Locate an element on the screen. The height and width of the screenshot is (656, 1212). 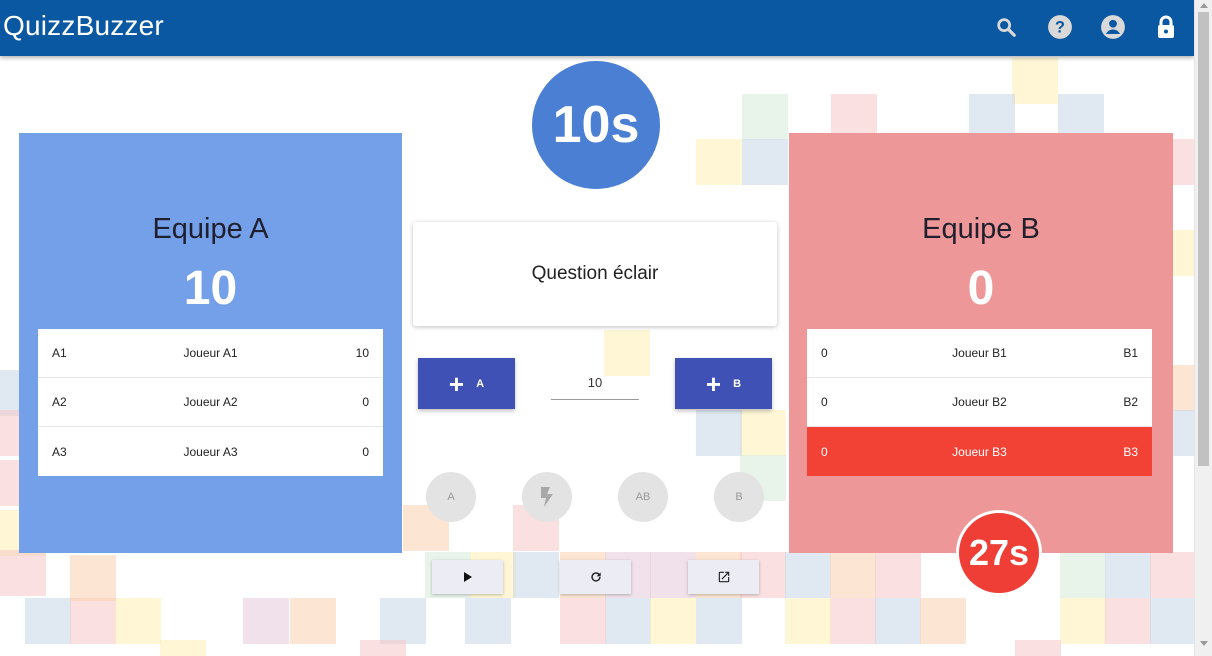
lightning-icon is located at coordinates (547, 497).